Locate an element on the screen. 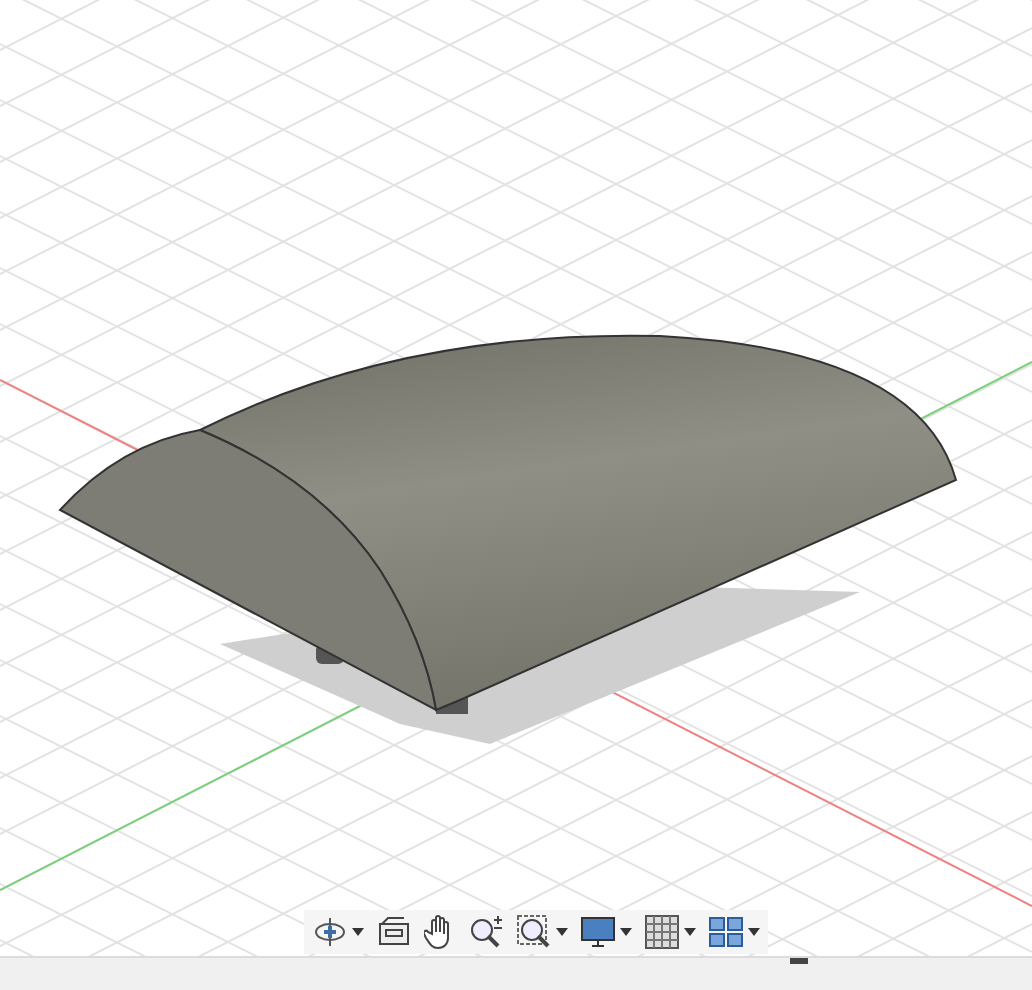  grid-icon is located at coordinates (662, 932).